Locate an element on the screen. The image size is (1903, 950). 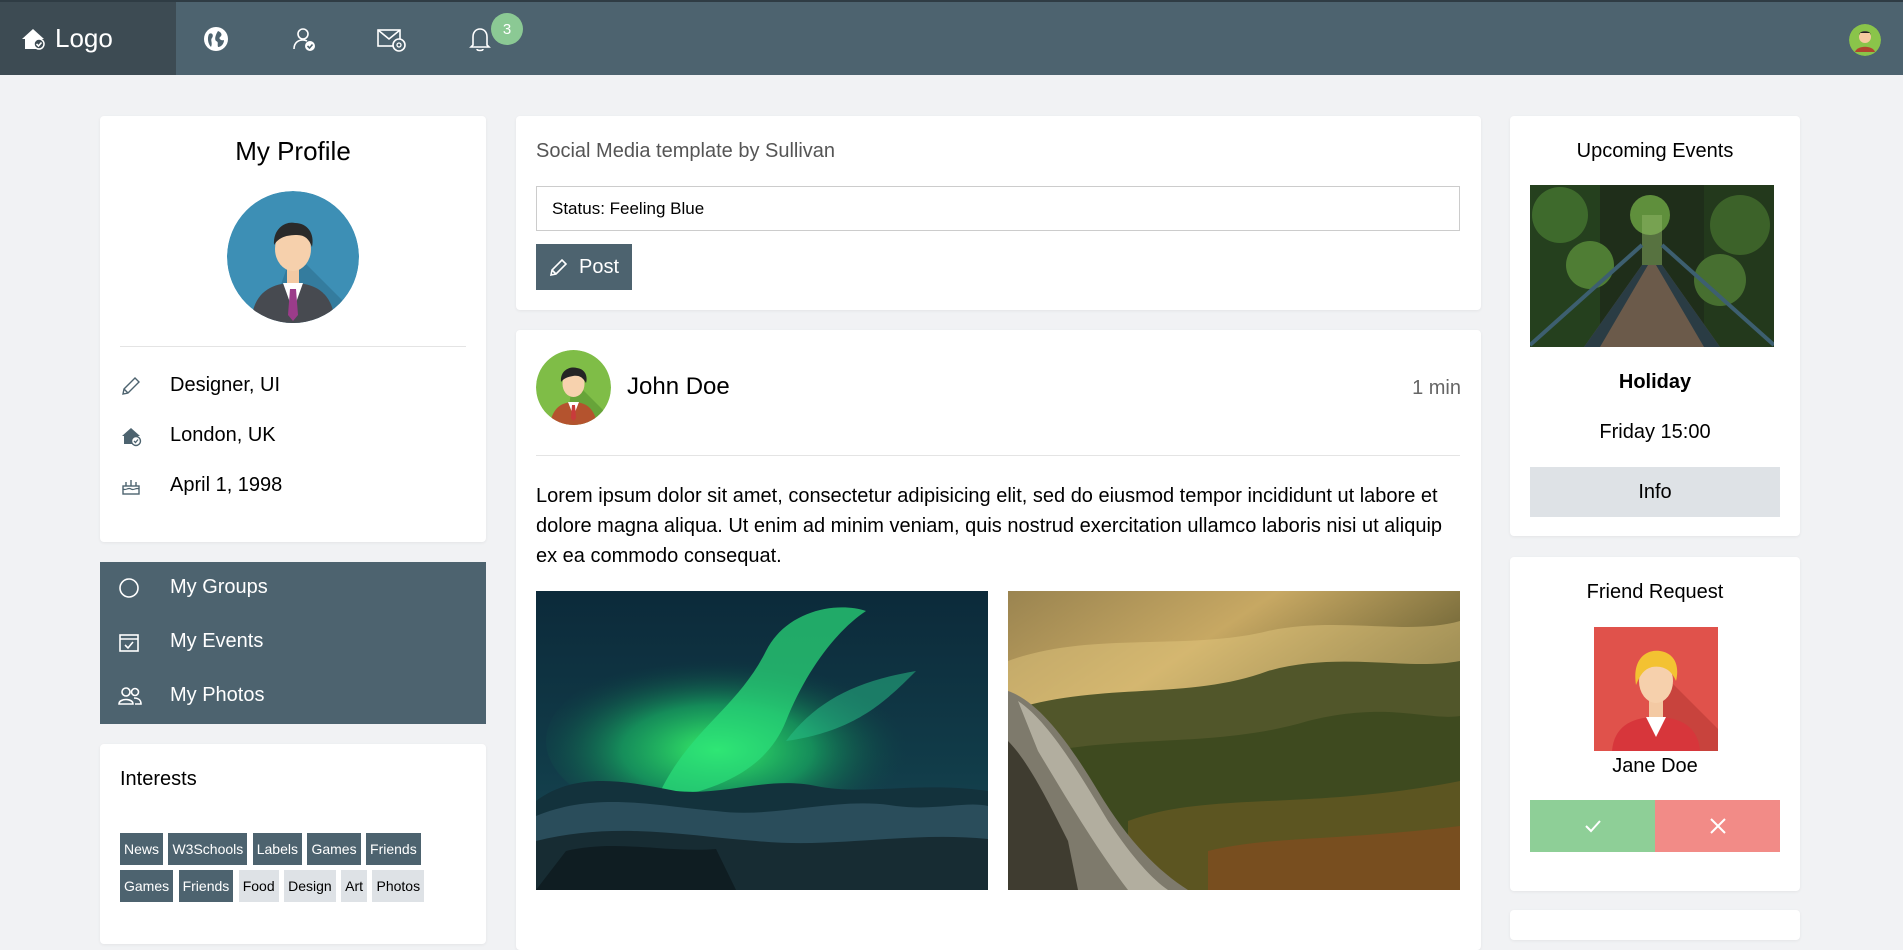
info-text: April 1, 1998 is located at coordinates (226, 485).